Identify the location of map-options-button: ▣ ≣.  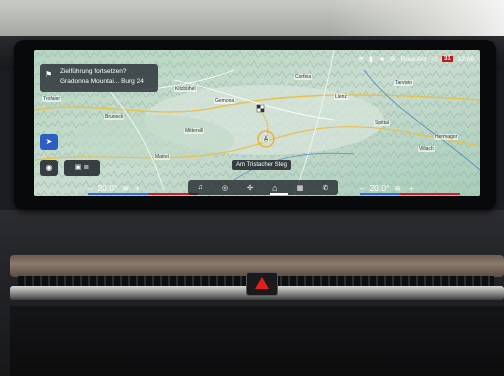
(82, 168).